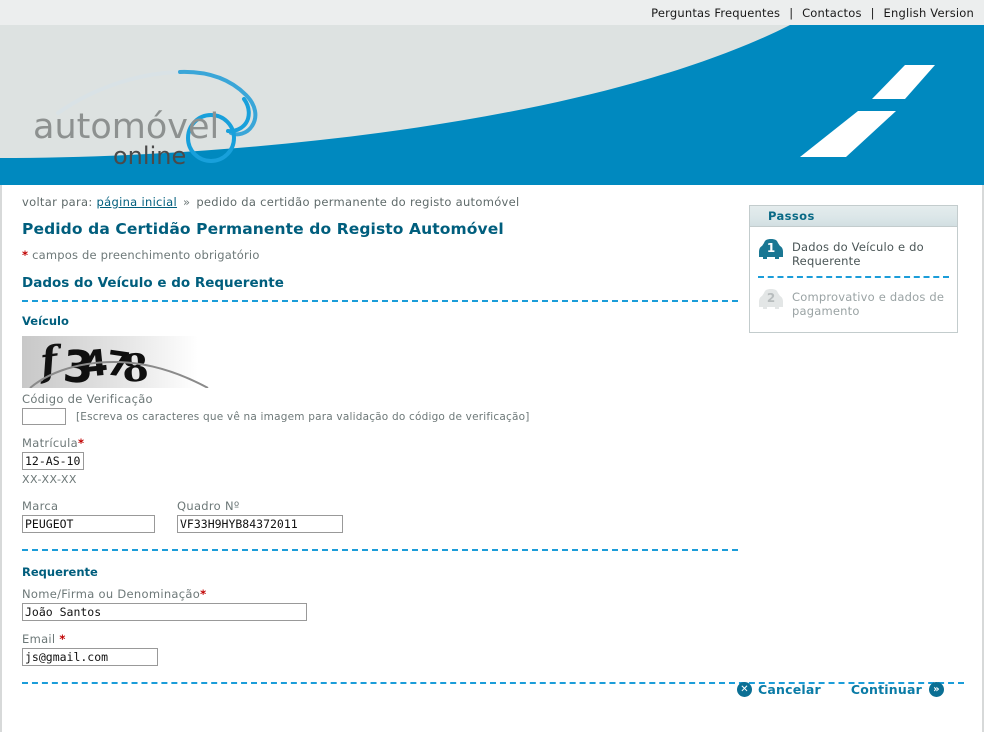 The width and height of the screenshot is (984, 732). What do you see at coordinates (53, 461) in the screenshot?
I see `matricula-input` at bounding box center [53, 461].